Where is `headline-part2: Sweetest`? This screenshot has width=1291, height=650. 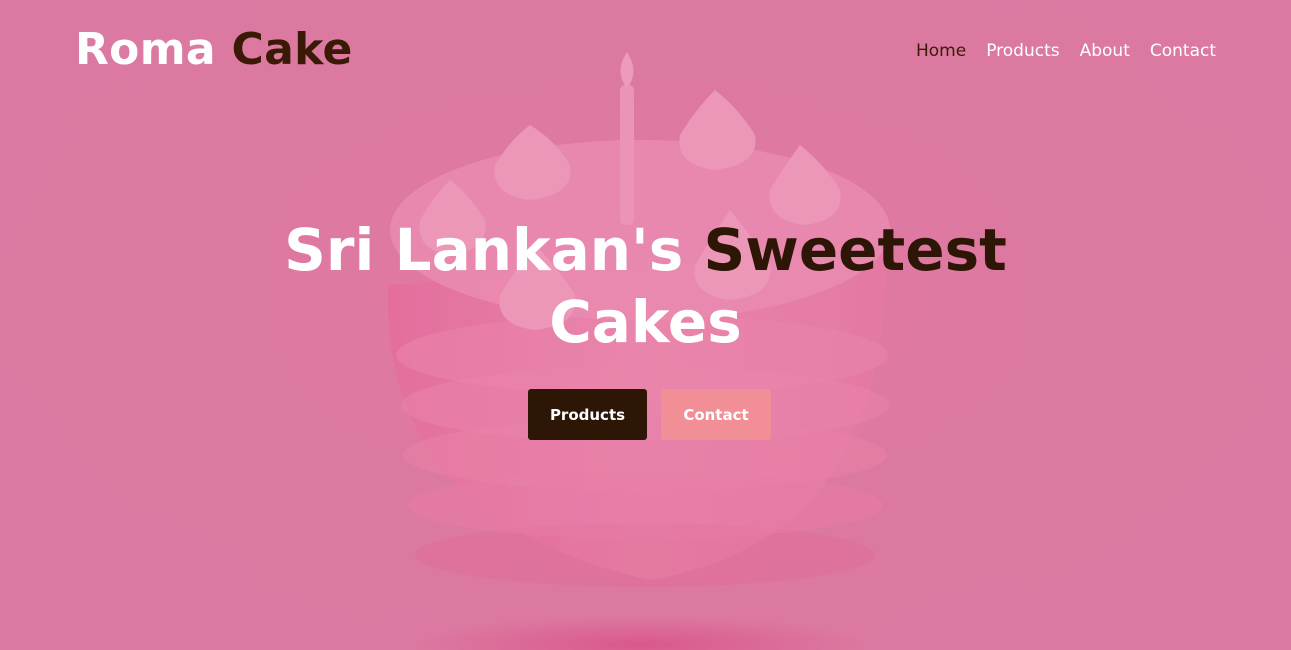 headline-part2: Sweetest is located at coordinates (855, 250).